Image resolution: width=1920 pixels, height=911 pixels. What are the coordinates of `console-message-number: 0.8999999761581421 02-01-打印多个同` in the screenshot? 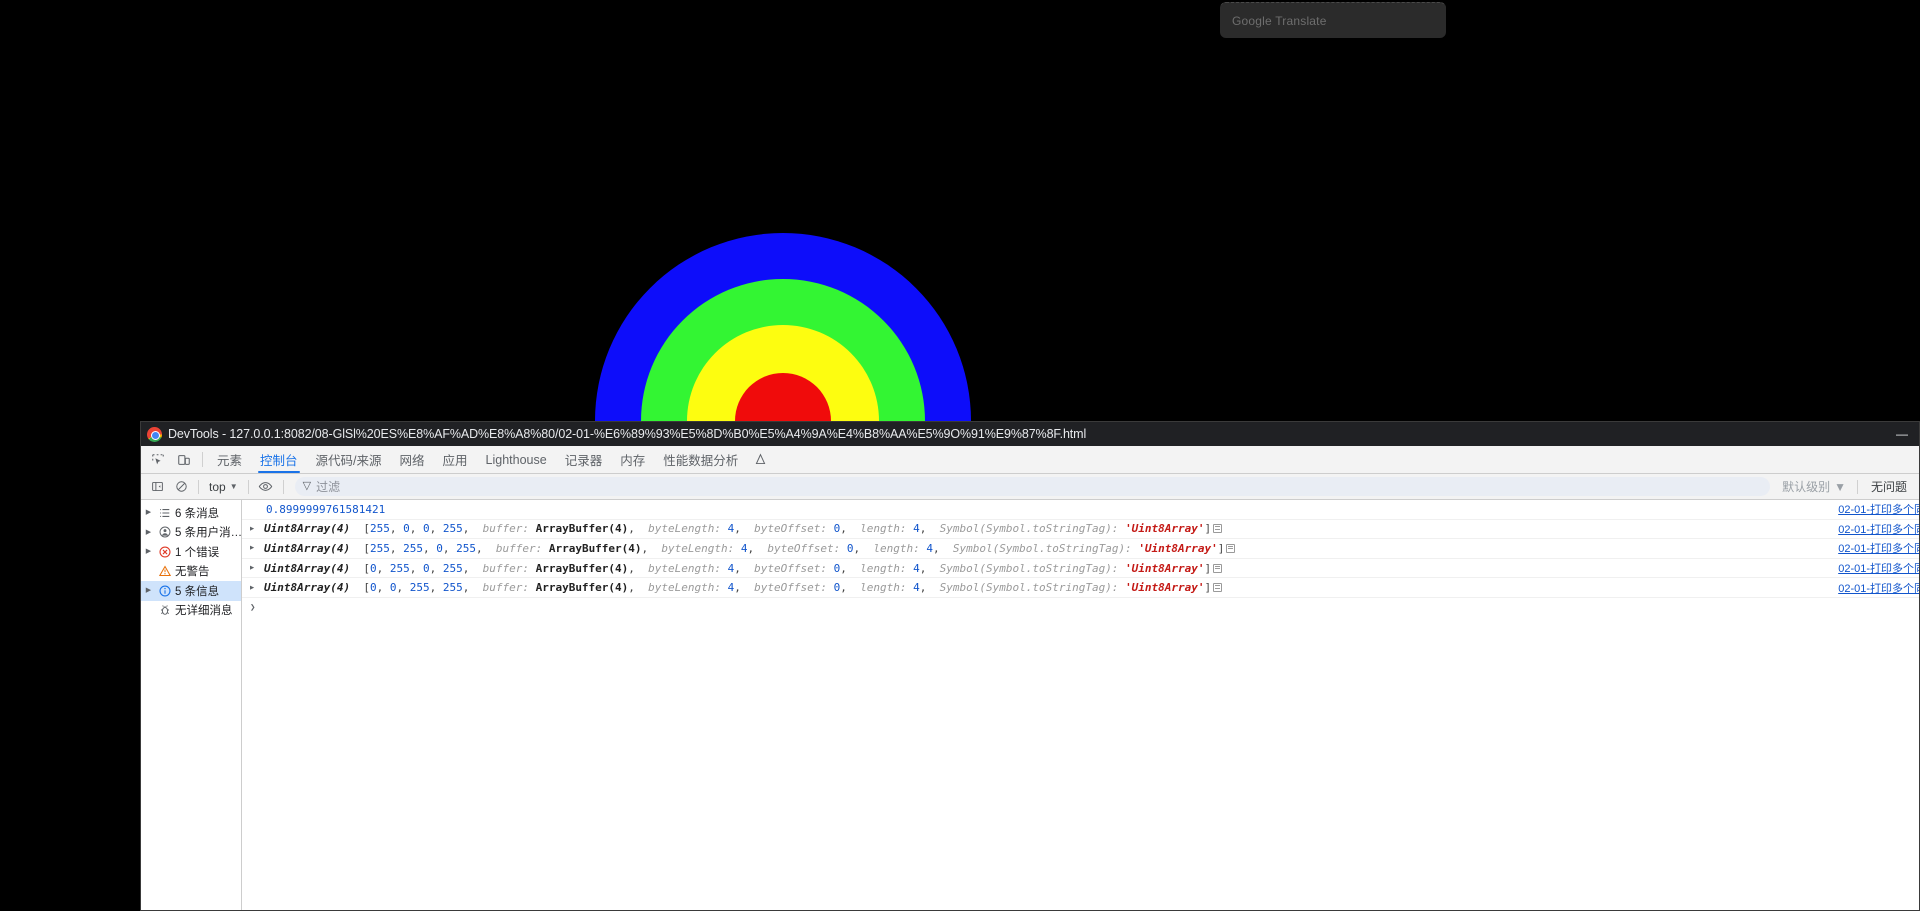 It's located at (1080, 510).